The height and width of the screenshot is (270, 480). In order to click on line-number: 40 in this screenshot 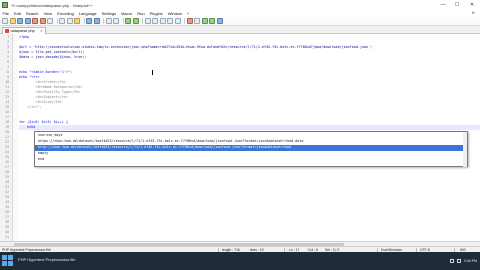, I will do `click(7, 232)`.